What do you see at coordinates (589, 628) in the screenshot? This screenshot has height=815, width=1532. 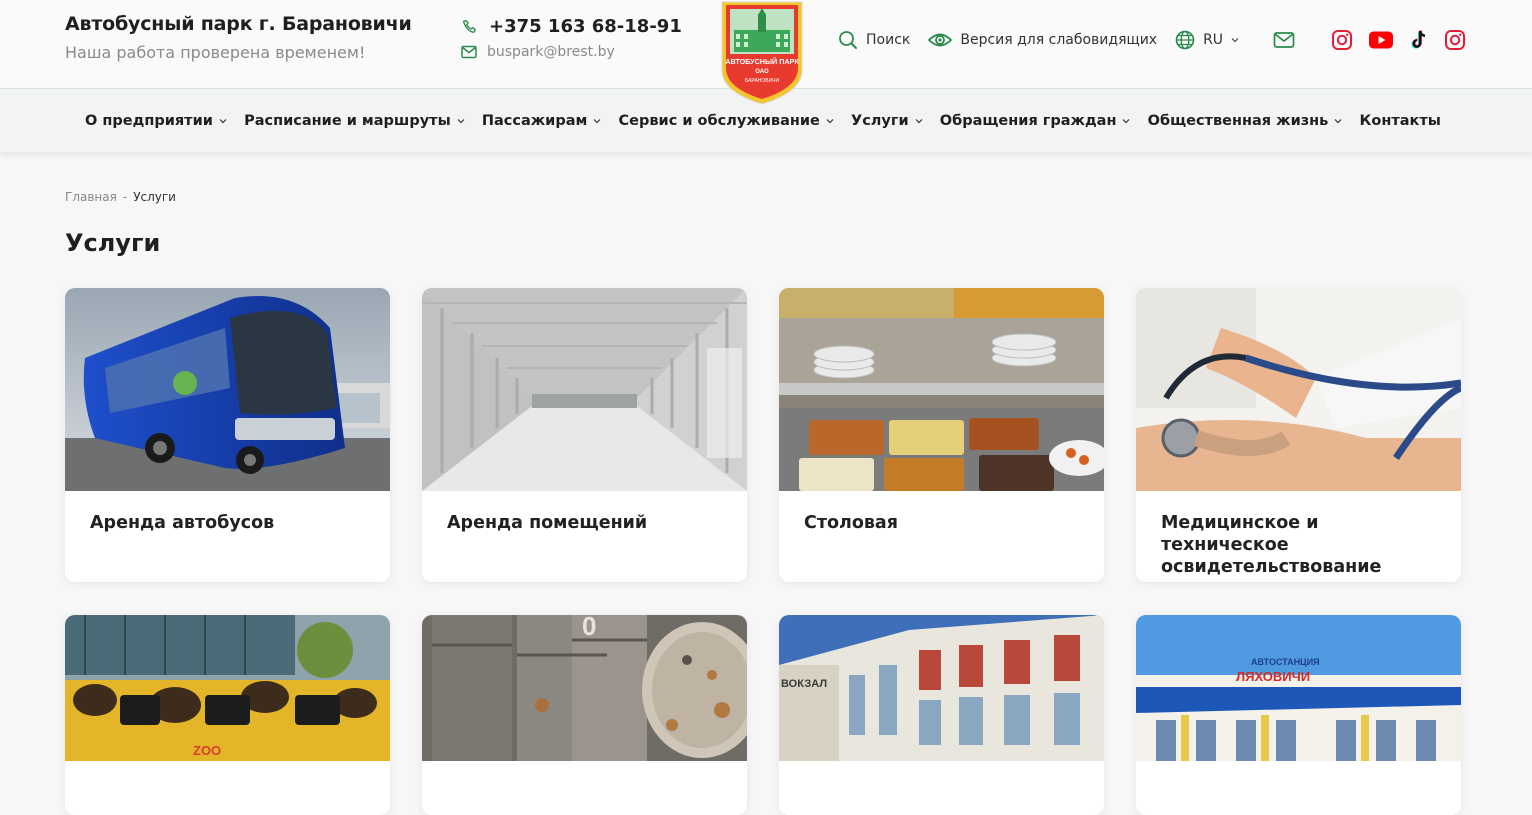 I see `svg-text: 0` at bounding box center [589, 628].